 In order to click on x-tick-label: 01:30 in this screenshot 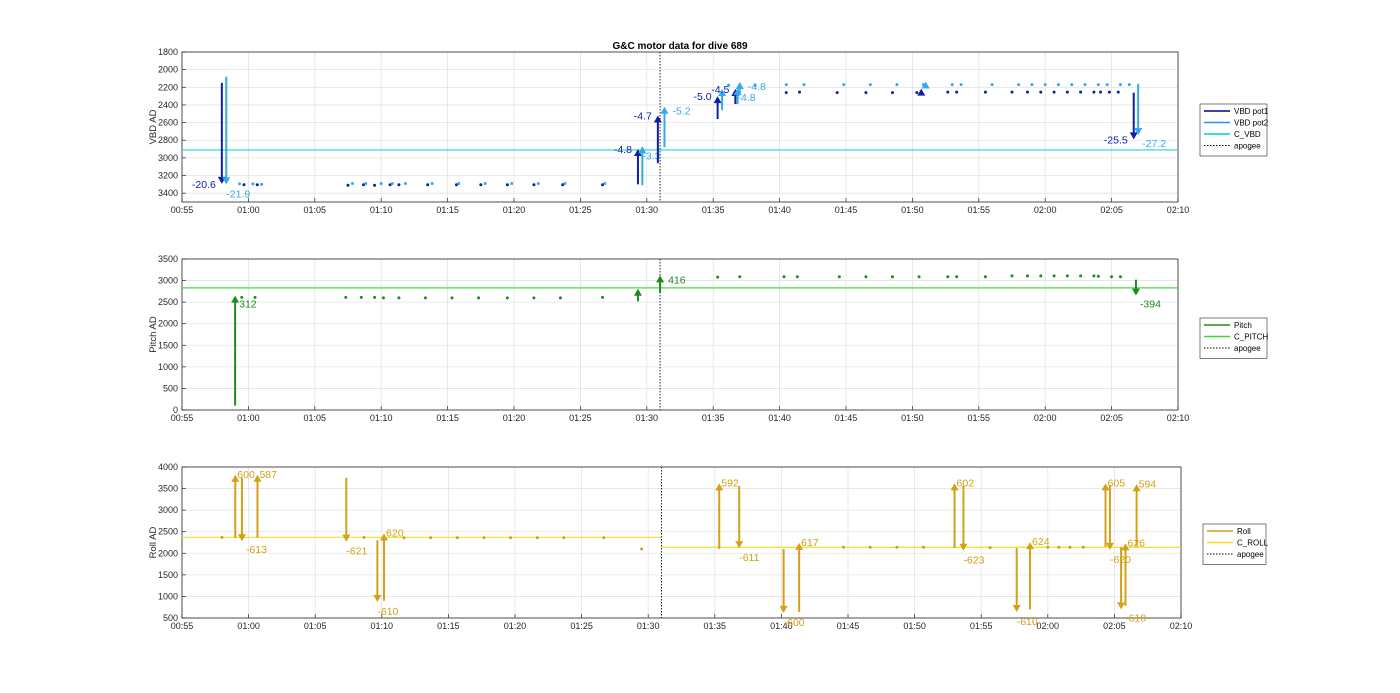, I will do `click(647, 210)`.